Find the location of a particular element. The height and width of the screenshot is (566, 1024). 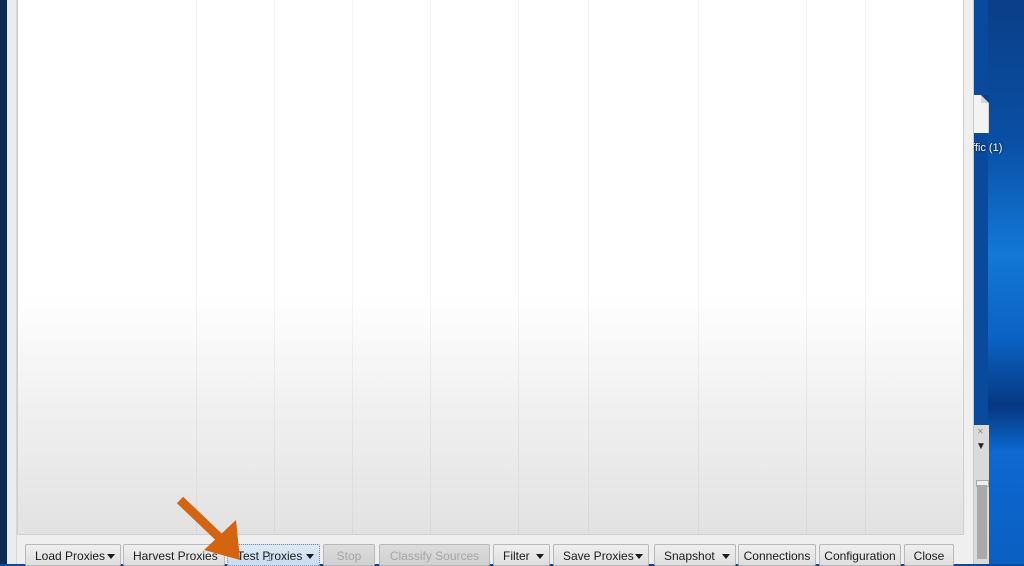

background-window-edge: ✕ ▼ is located at coordinates (981, 494).